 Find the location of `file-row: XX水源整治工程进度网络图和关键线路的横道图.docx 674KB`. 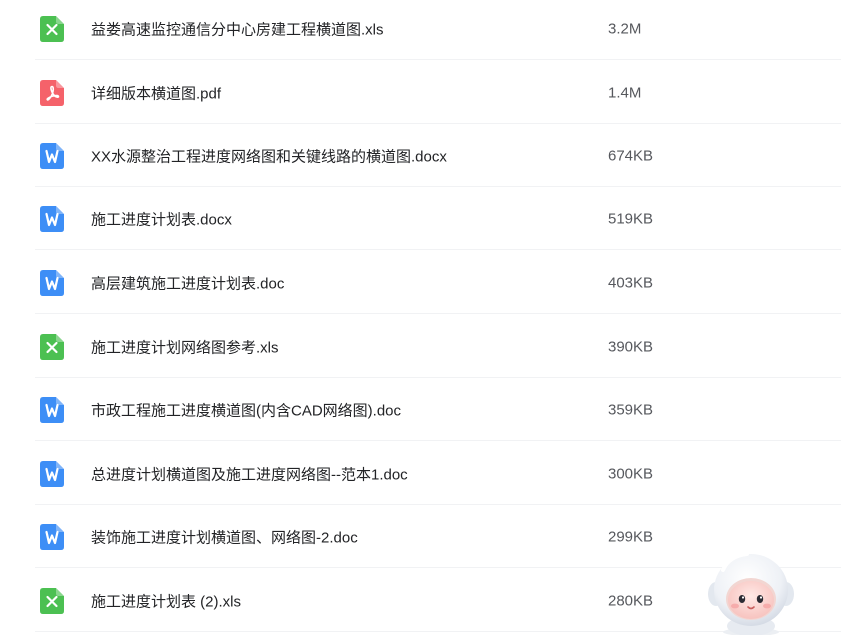

file-row: XX水源整治工程进度网络图和关键线路的横道图.docx 674KB is located at coordinates (420, 155).